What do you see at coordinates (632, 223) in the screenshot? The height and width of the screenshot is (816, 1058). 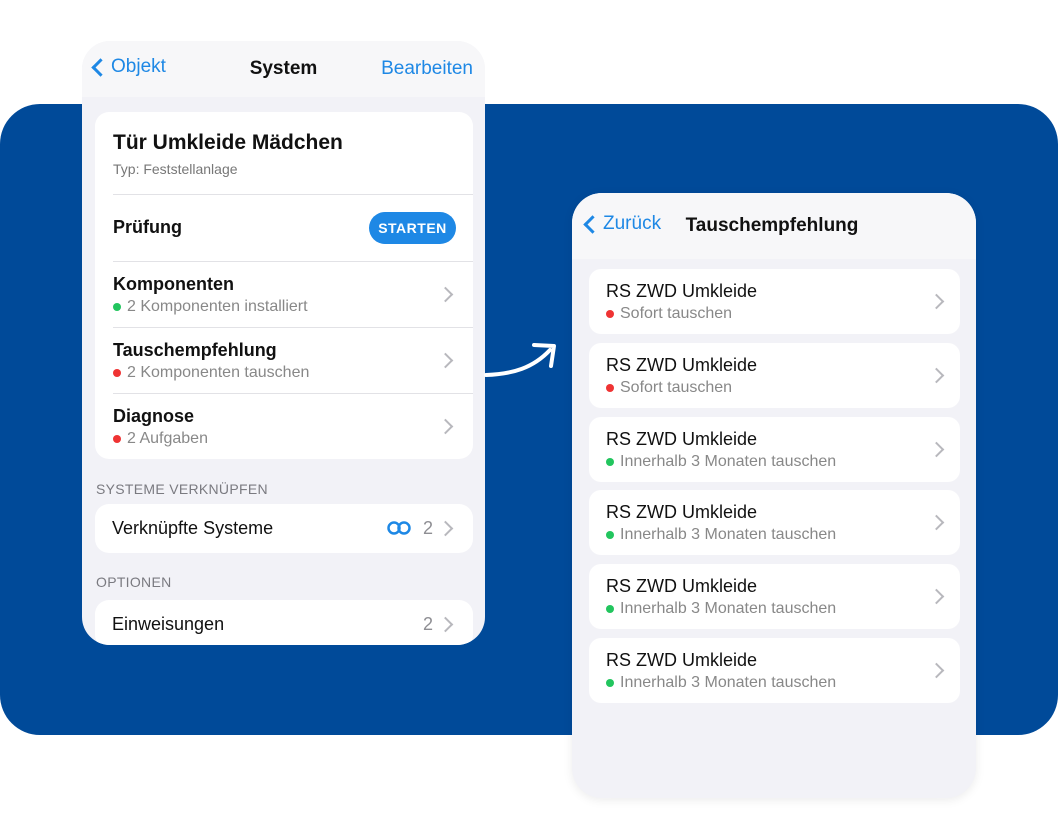 I see `back-label: Zurück` at bounding box center [632, 223].